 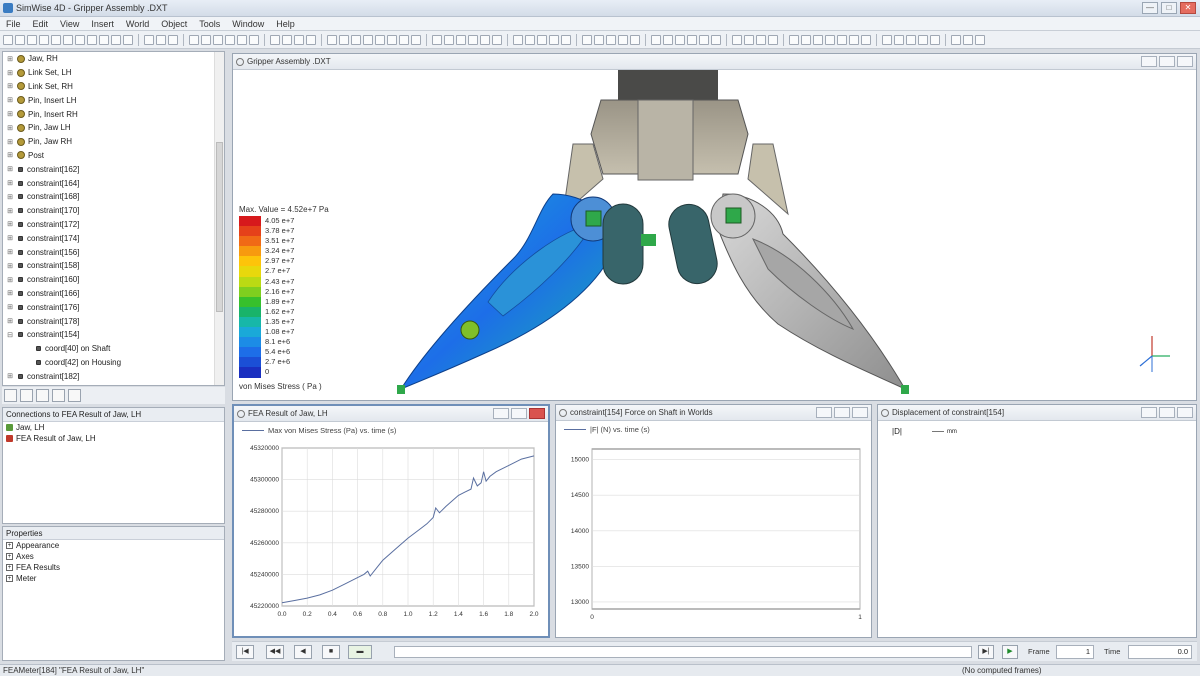 What do you see at coordinates (102, 24) in the screenshot?
I see `menu-insert: Insert` at bounding box center [102, 24].